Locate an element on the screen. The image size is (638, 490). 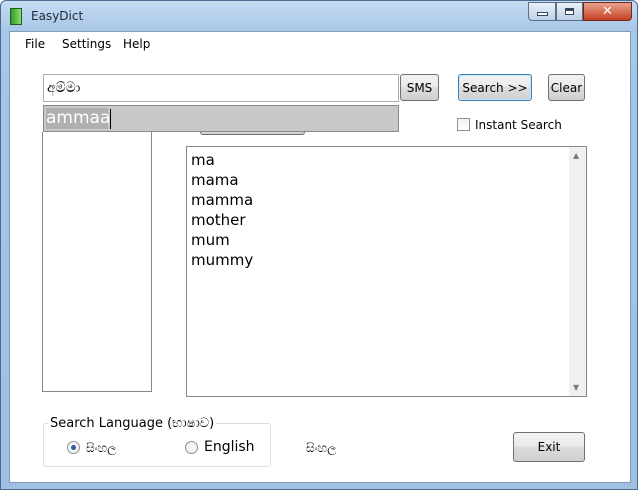
exit-button-label: Exit is located at coordinates (549, 447).